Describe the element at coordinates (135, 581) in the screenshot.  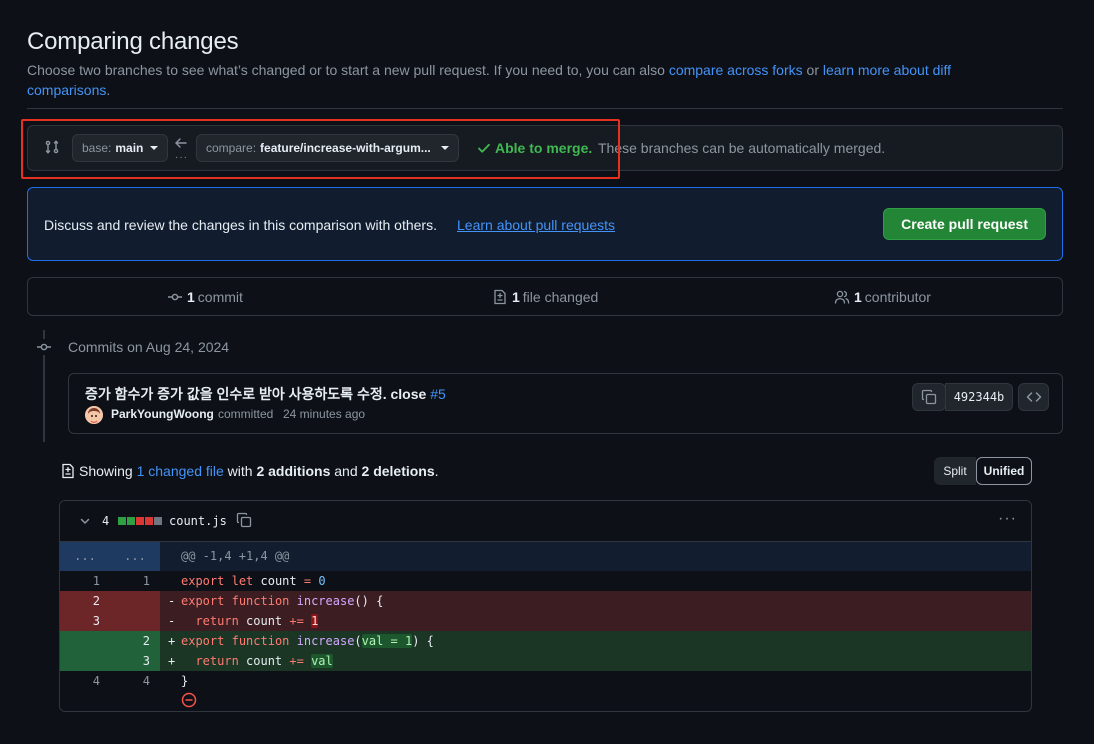
I see `new-line-number: 1` at that location.